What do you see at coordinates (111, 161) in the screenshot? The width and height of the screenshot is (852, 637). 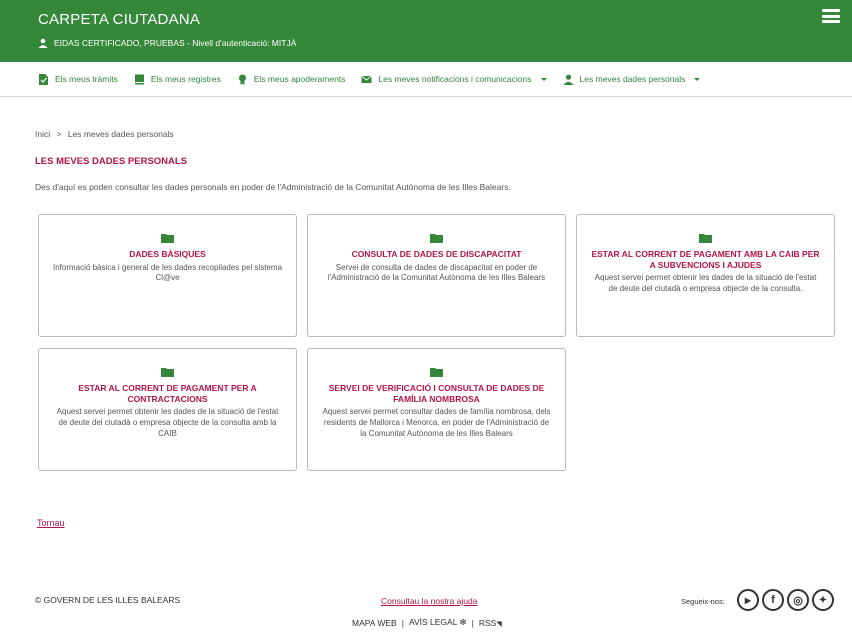 I see `page-title: LES MEVES DADES PERSONALS` at bounding box center [111, 161].